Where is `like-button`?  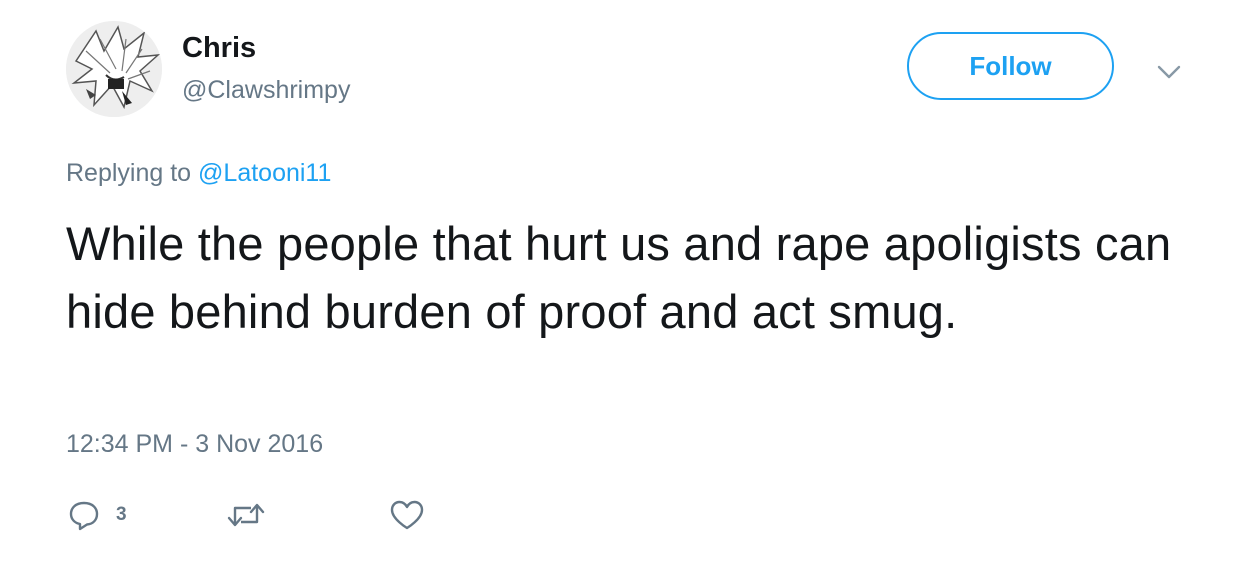
like-button is located at coordinates (407, 515).